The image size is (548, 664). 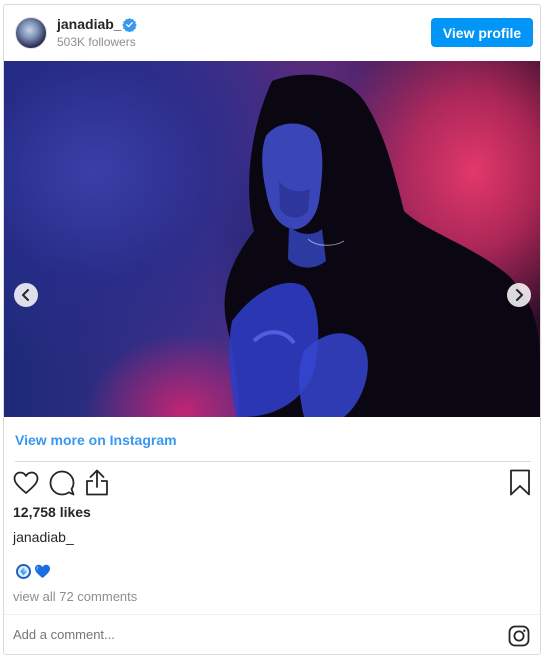 What do you see at coordinates (75, 596) in the screenshot?
I see `view-all-comments-link: view all 72 comments` at bounding box center [75, 596].